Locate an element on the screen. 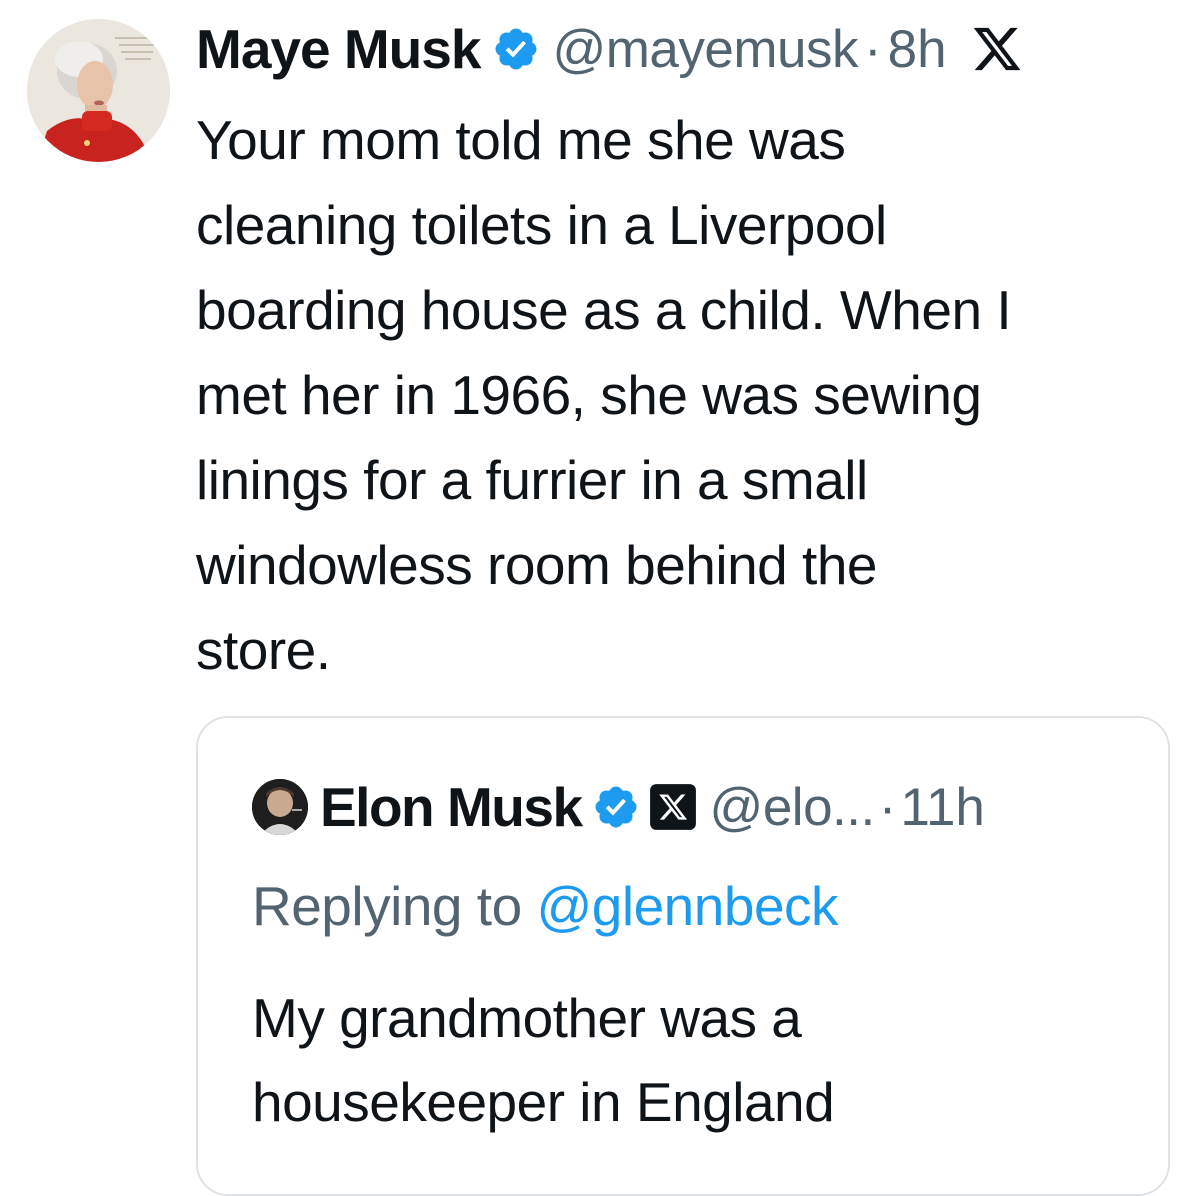 This screenshot has width=1200, height=1196. x-affiliate-badge-icon is located at coordinates (673, 807).